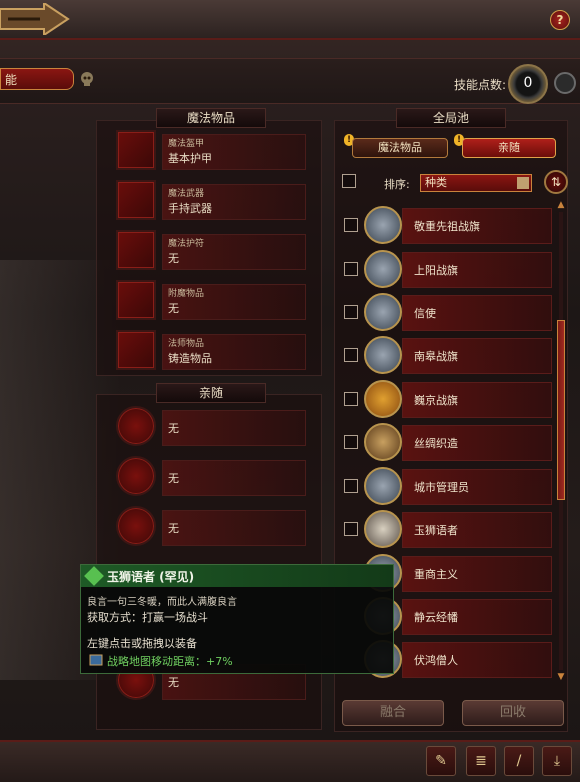  What do you see at coordinates (528, 84) in the screenshot?
I see `skill-points-value: 0` at bounding box center [528, 84].